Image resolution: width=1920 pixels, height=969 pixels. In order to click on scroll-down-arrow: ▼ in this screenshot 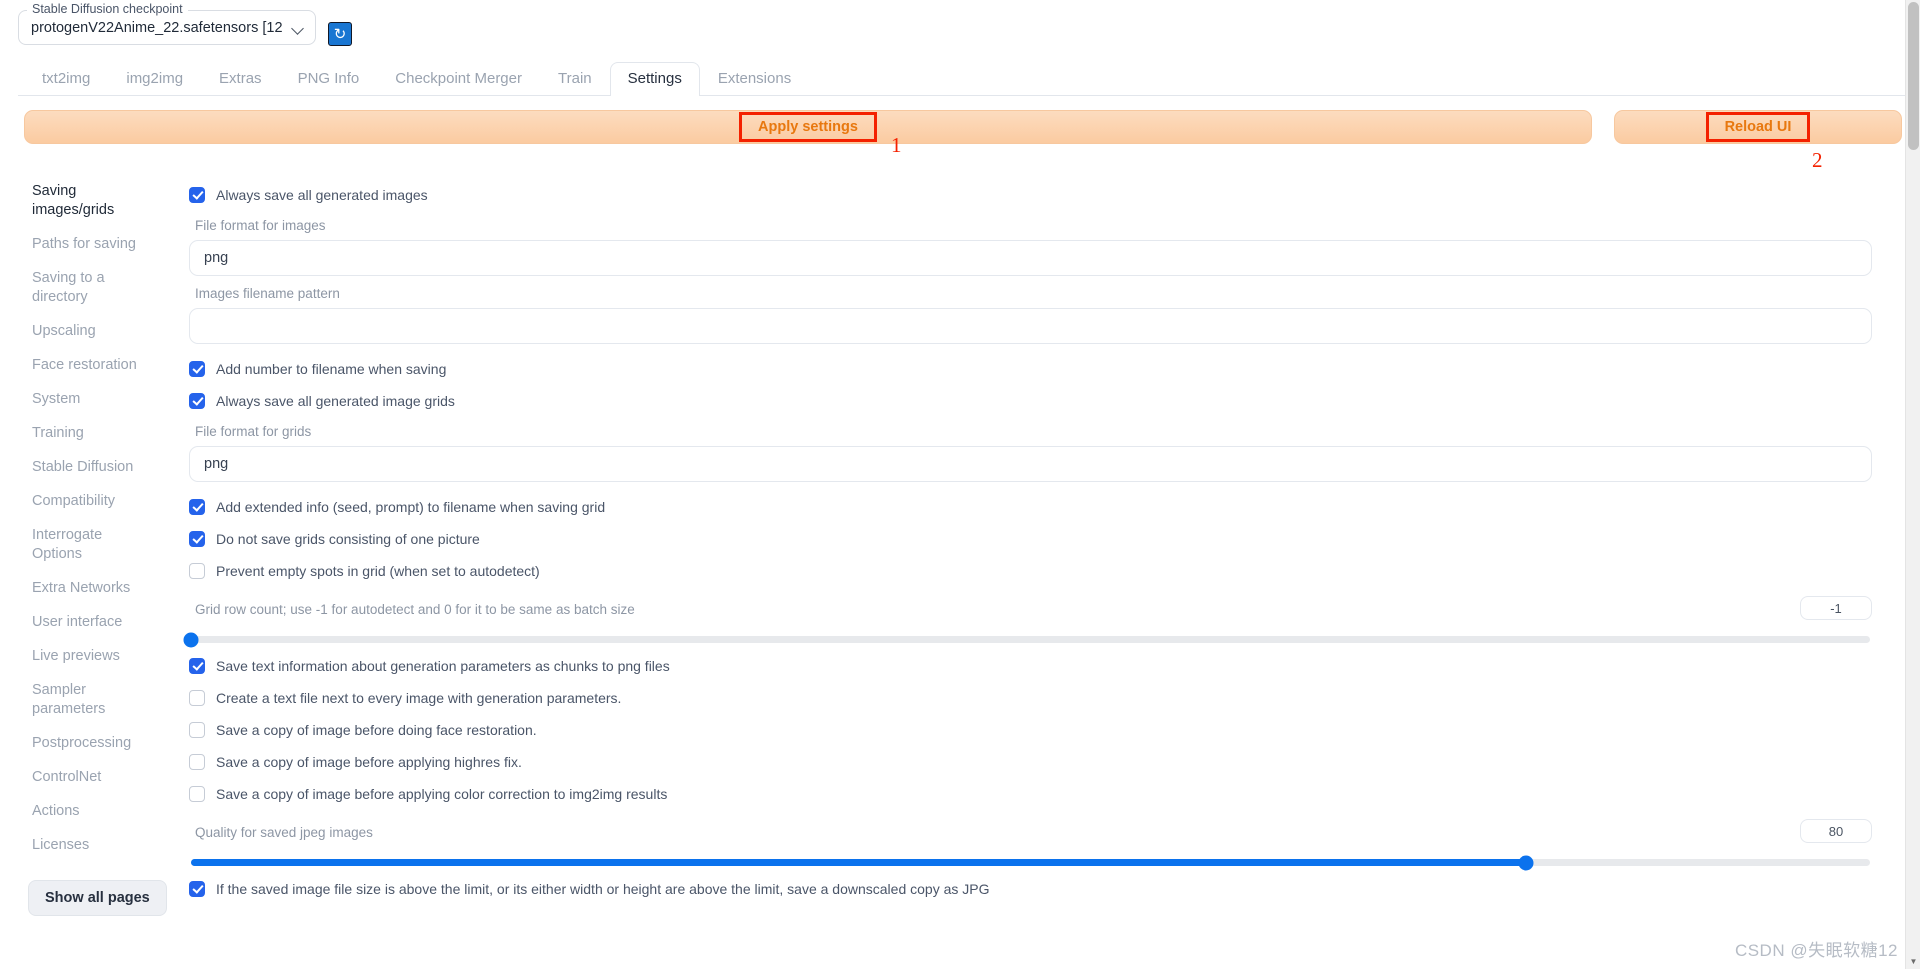, I will do `click(1913, 961)`.